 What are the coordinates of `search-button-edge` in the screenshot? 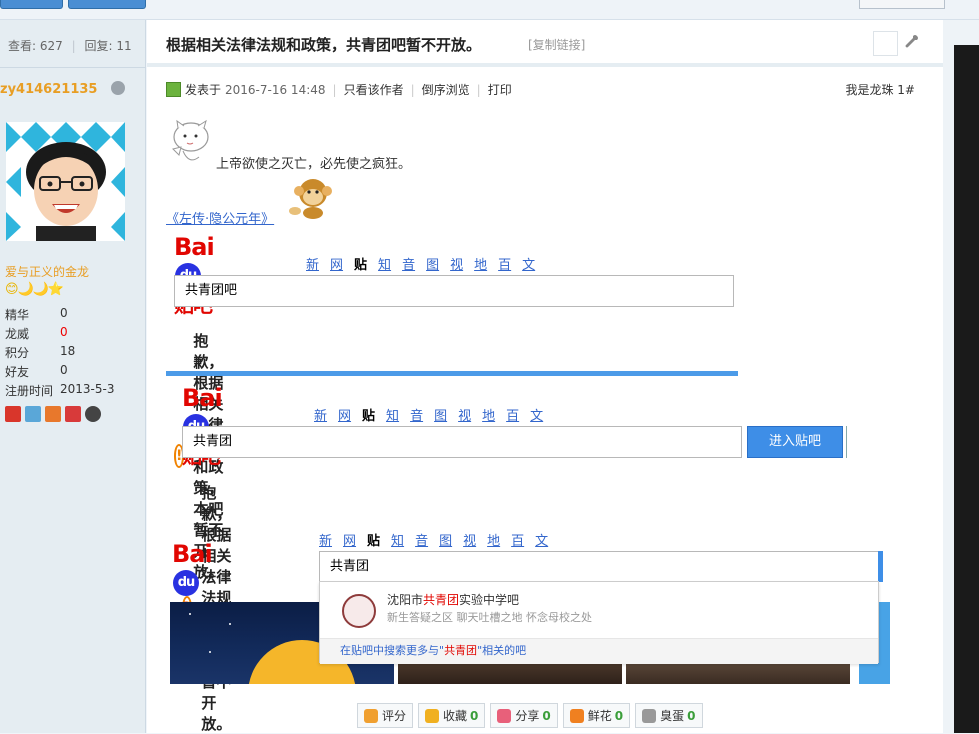 It's located at (880, 566).